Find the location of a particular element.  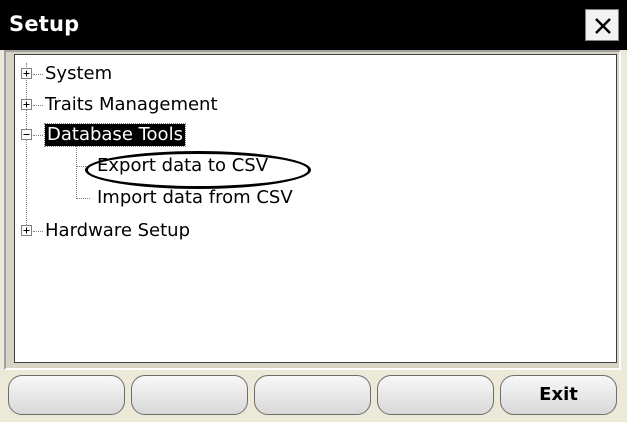

minus-icon is located at coordinates (26, 134).